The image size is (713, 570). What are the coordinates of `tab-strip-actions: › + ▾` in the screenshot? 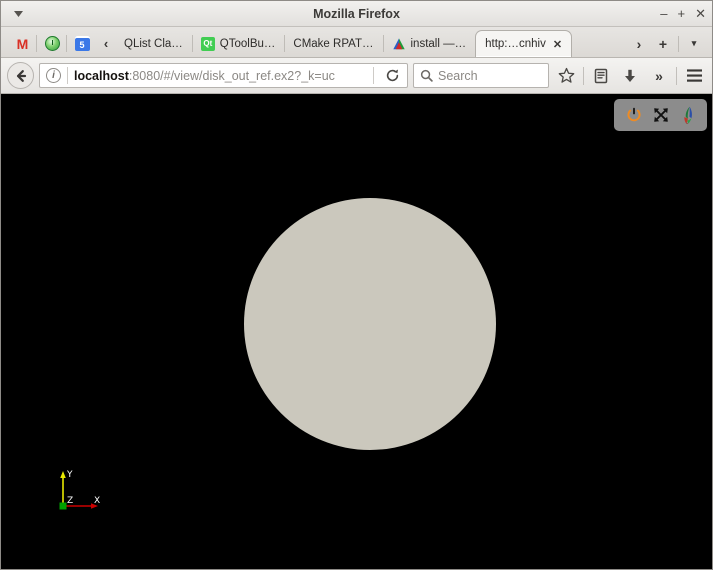 It's located at (669, 43).